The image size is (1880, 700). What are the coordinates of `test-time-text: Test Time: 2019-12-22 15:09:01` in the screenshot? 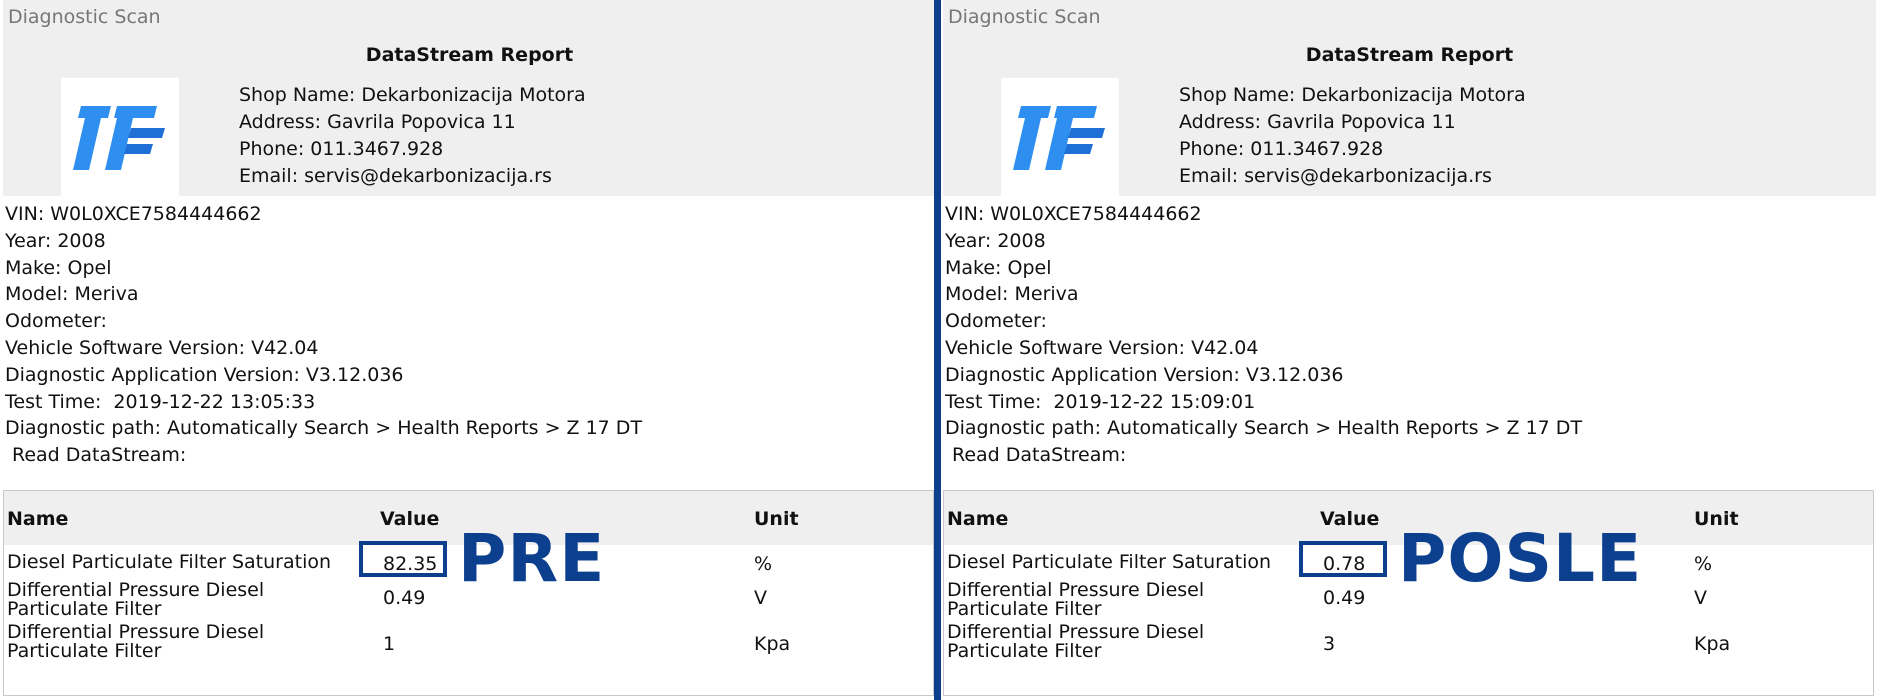 It's located at (1100, 401).